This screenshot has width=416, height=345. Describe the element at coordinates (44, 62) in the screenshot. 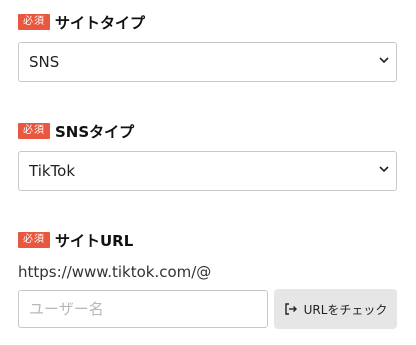

I see `site-type-selected-value: SNS` at that location.